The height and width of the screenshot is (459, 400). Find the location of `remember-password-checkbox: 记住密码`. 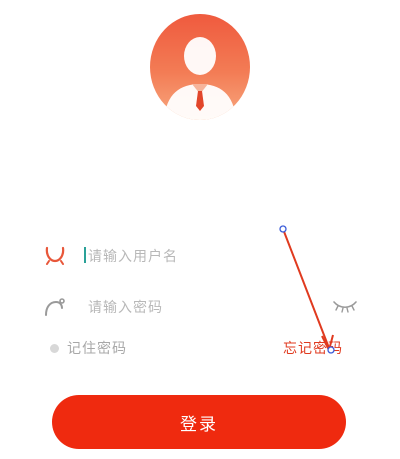

remember-password-checkbox: 记住密码 is located at coordinates (88, 348).